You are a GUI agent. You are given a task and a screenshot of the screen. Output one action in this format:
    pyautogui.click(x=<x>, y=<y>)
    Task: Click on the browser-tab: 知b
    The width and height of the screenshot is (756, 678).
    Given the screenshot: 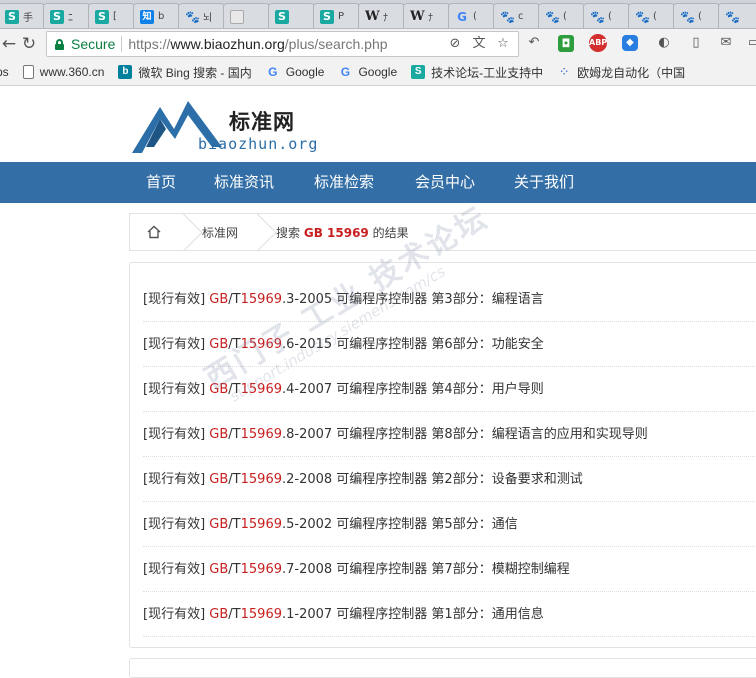 What is the action you would take?
    pyautogui.click(x=156, y=15)
    